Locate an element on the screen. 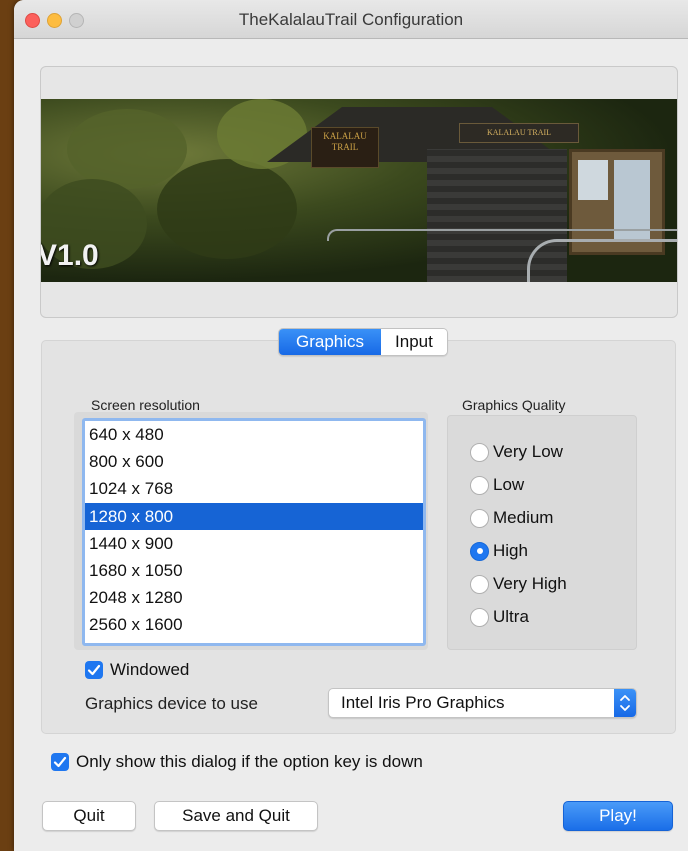  graphics-device-value: Intel Iris Pro Graphics is located at coordinates (423, 702).